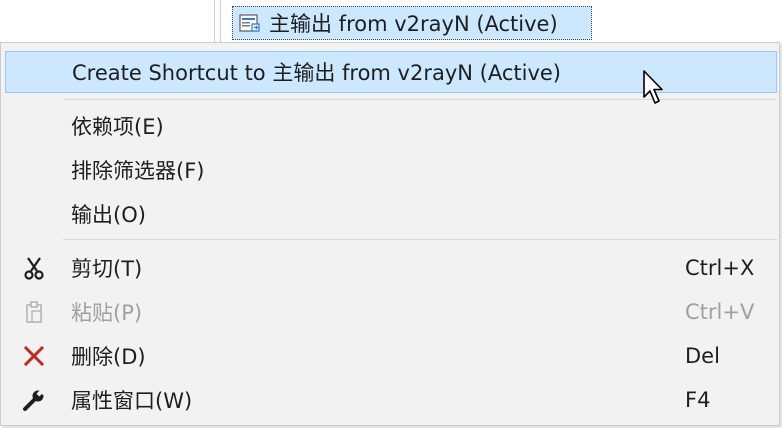  I want to click on project-output-icon, so click(250, 23).